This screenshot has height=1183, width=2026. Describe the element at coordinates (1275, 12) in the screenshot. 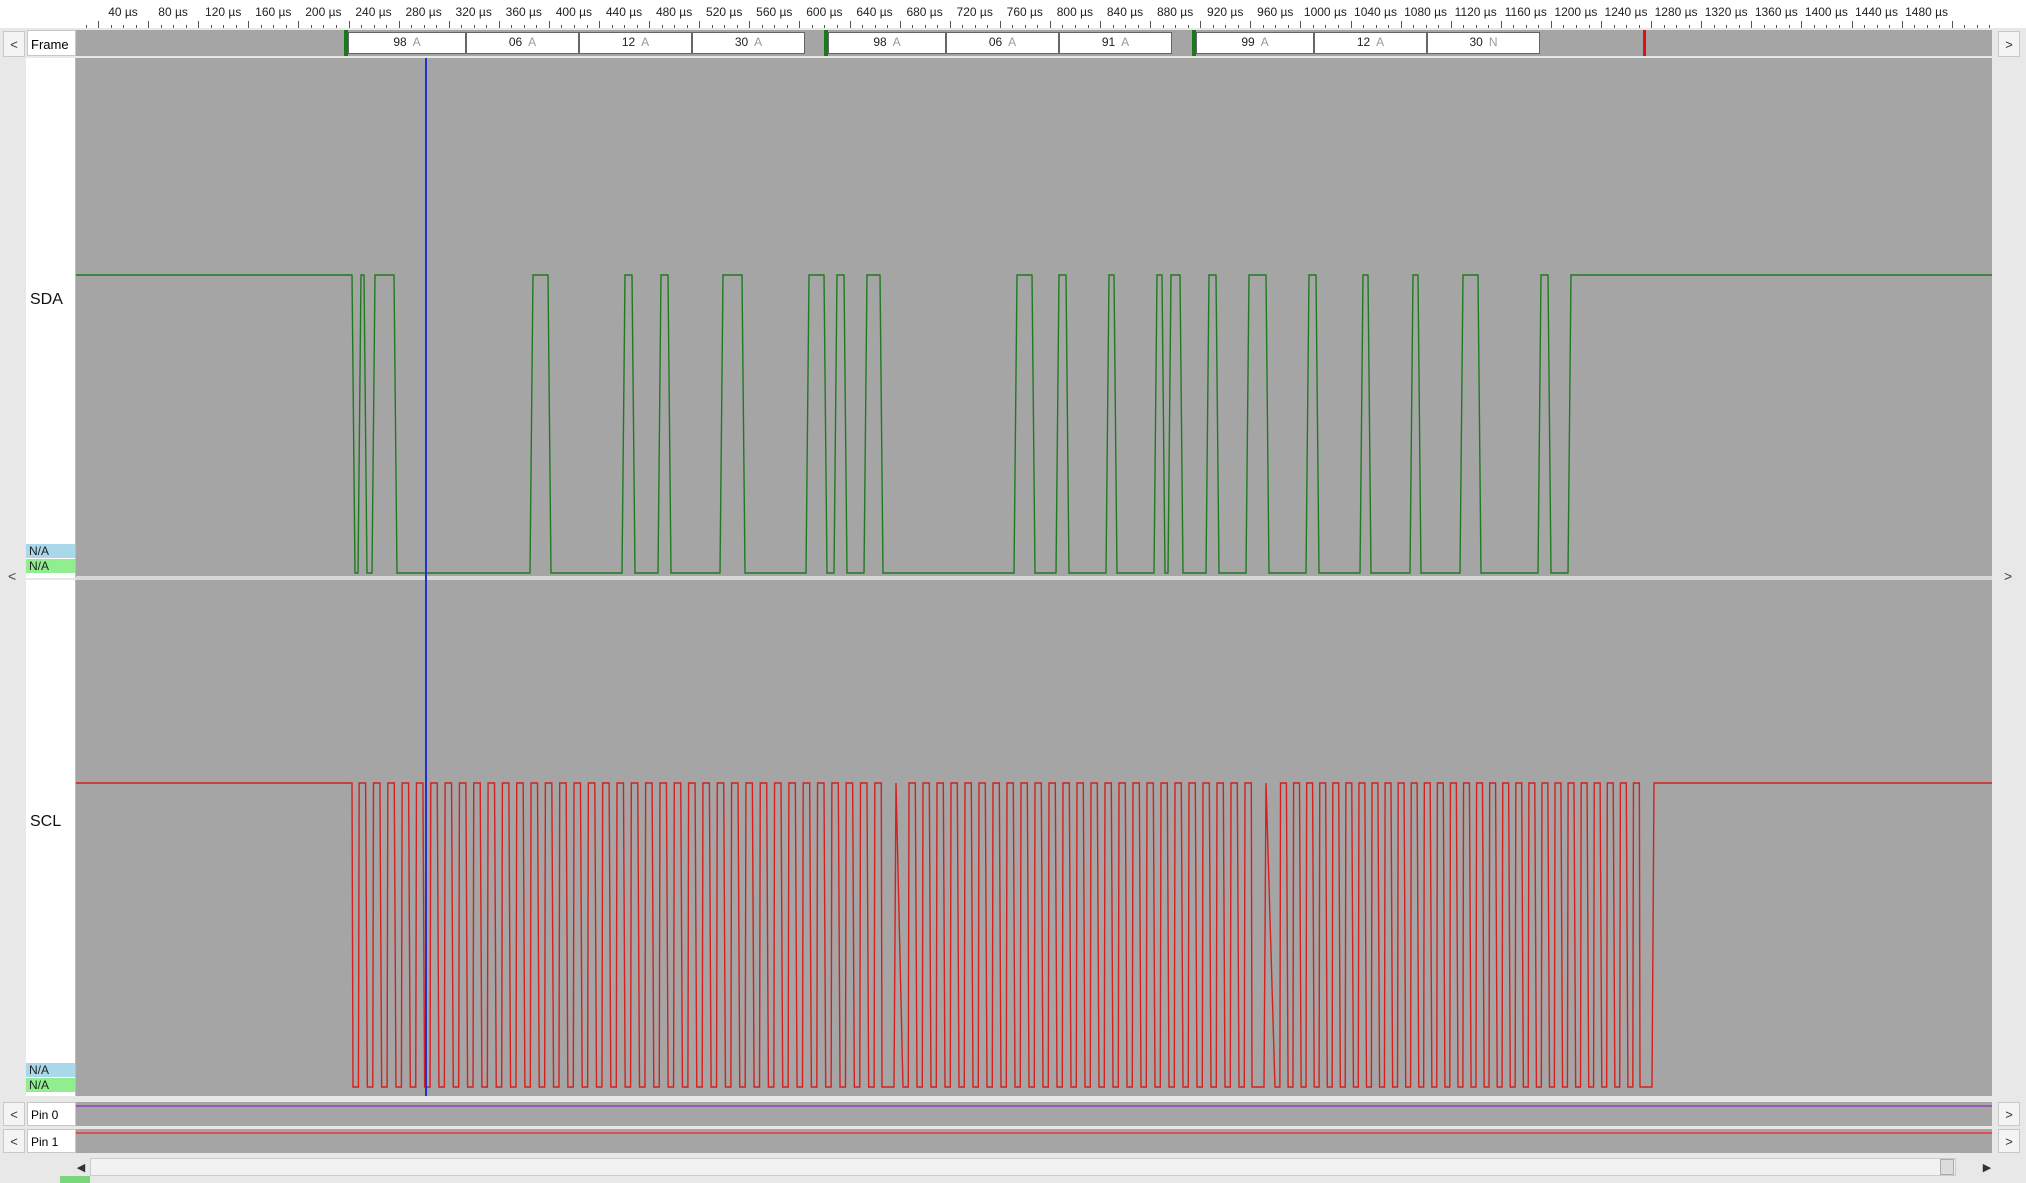

I see `ruler-tick-label: 960 µs` at that location.